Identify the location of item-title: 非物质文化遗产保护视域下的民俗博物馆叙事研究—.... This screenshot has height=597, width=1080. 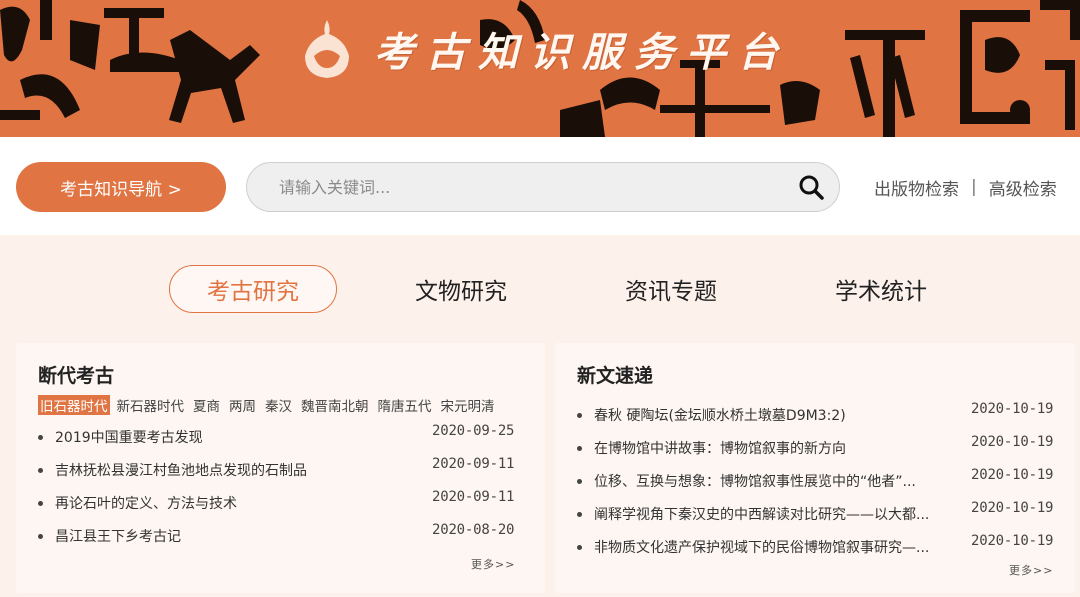
(761, 547).